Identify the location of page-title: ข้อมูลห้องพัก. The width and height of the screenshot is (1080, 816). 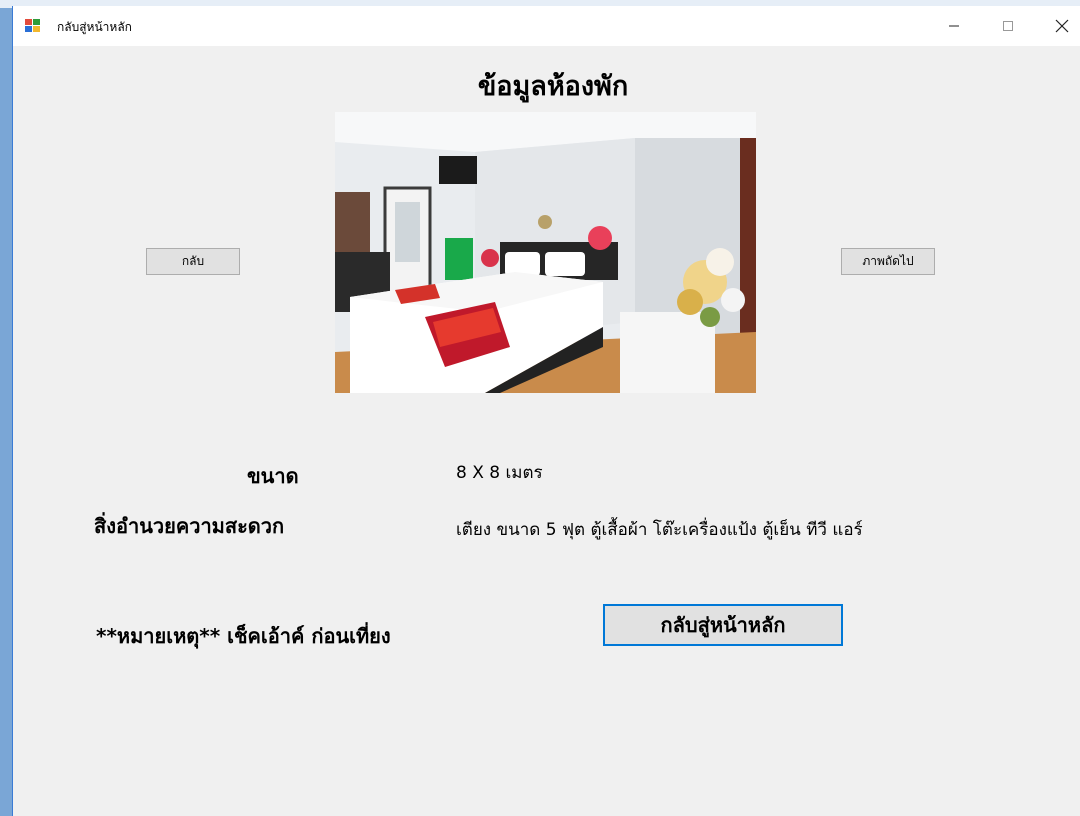
(553, 86).